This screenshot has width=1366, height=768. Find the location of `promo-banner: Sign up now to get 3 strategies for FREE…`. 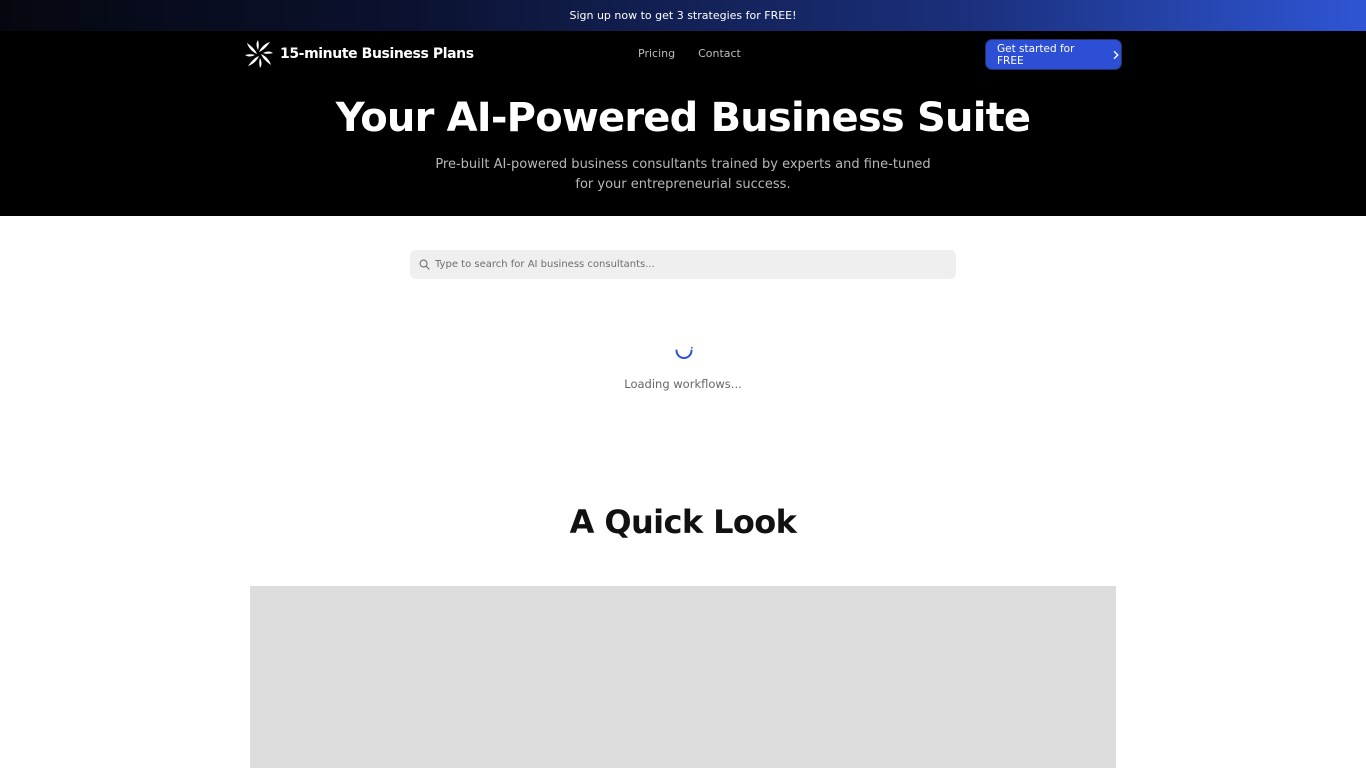

promo-banner: Sign up now to get 3 strategies for FREE… is located at coordinates (683, 15).